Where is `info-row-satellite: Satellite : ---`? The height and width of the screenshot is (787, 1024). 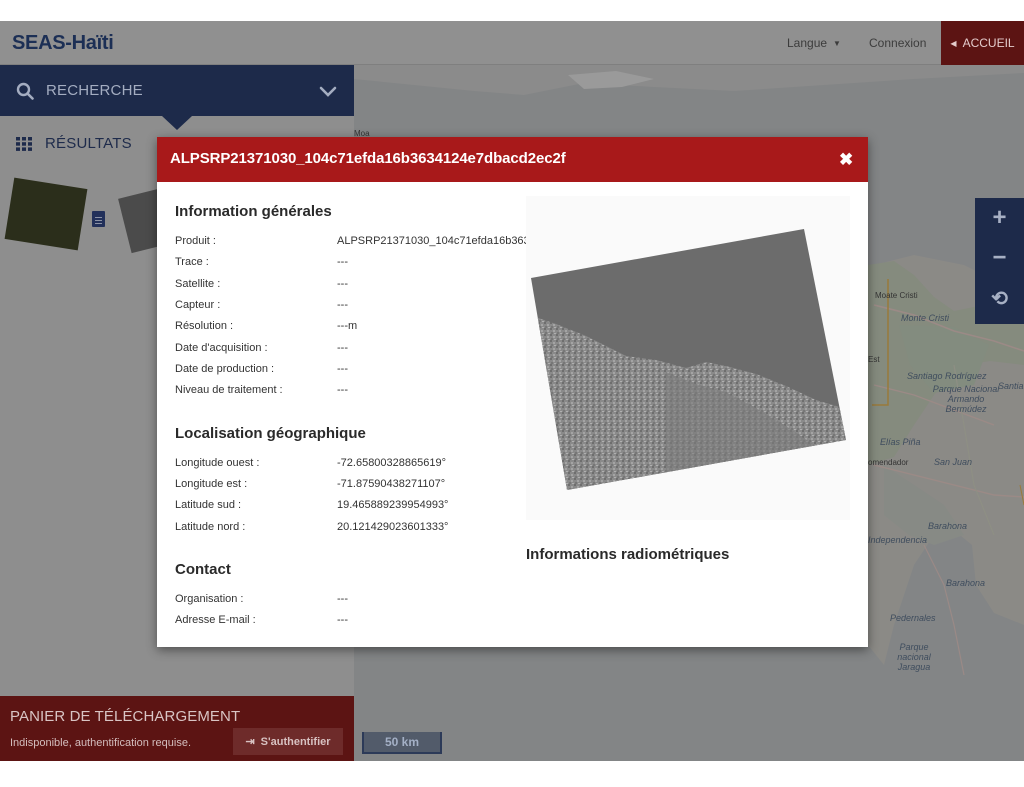
info-row-satellite: Satellite : --- is located at coordinates (261, 284).